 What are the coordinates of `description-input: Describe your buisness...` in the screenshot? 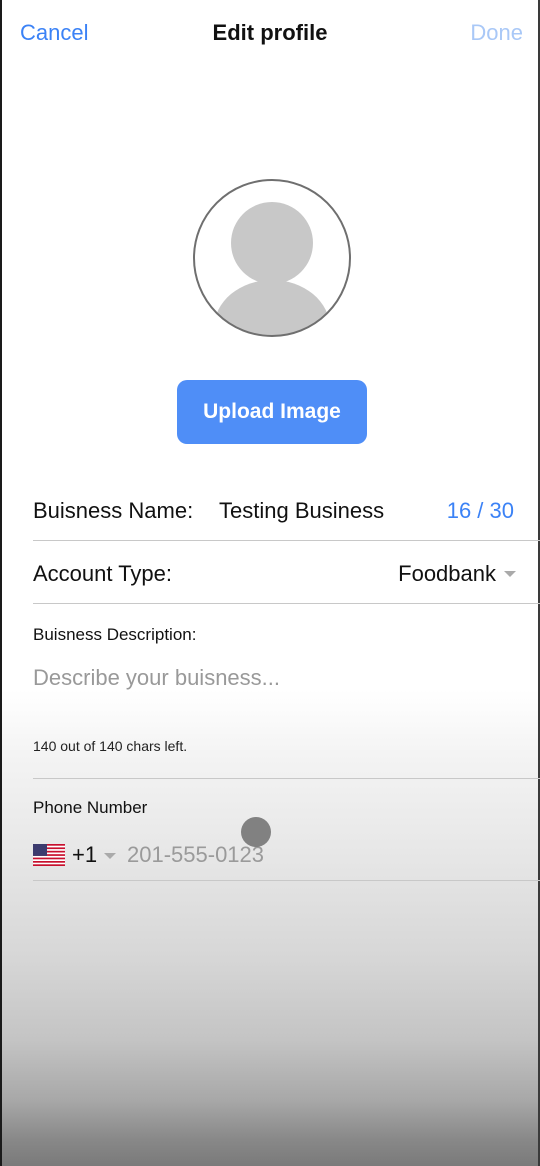 It's located at (273, 678).